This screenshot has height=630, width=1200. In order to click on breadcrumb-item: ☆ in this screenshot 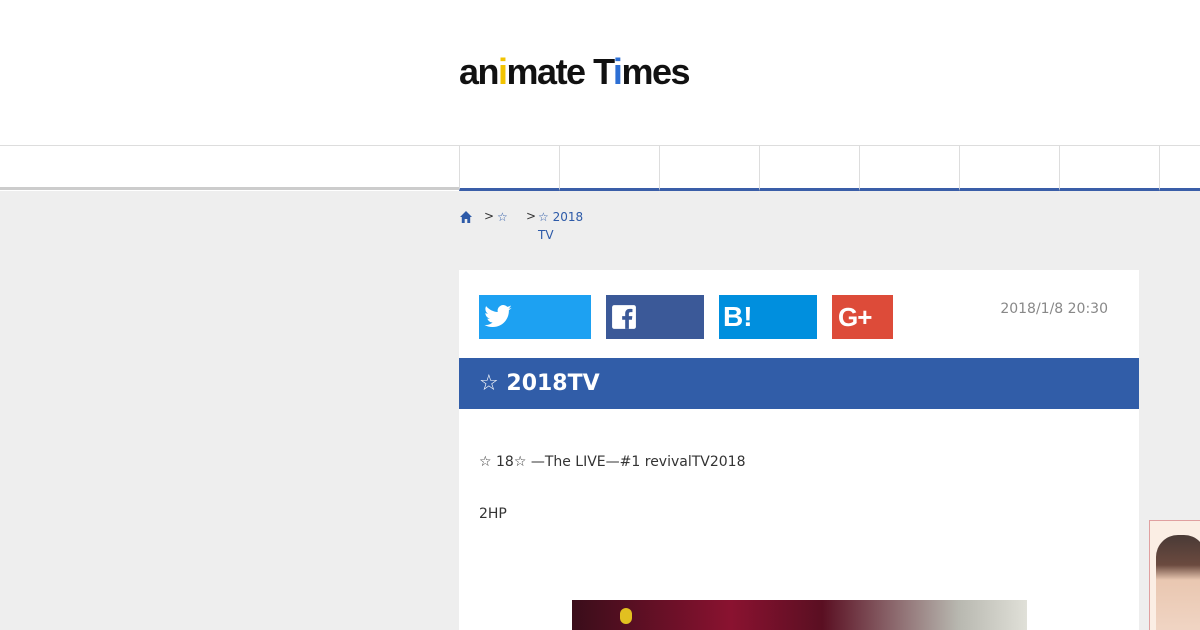, I will do `click(502, 217)`.